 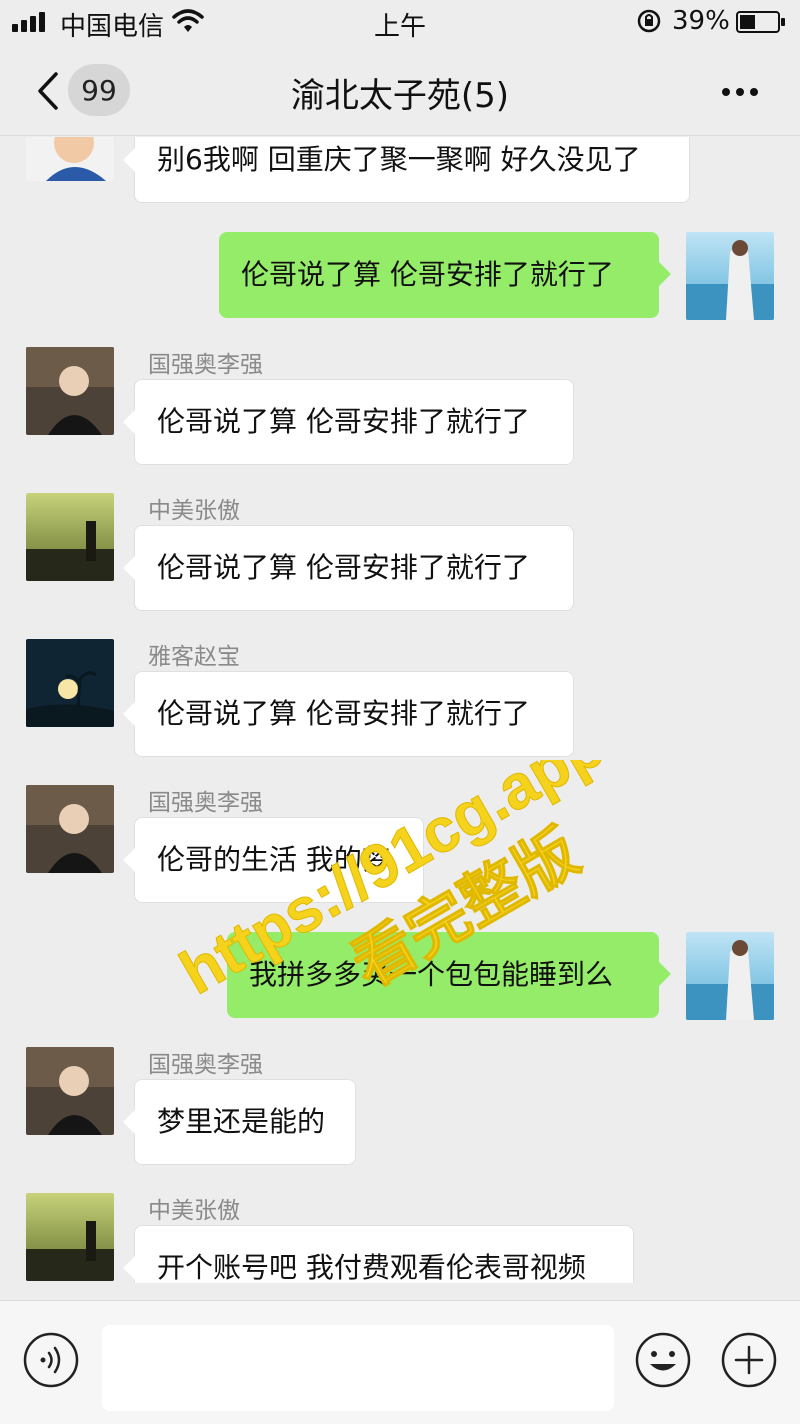 What do you see at coordinates (740, 91) in the screenshot?
I see `more-dots-icon` at bounding box center [740, 91].